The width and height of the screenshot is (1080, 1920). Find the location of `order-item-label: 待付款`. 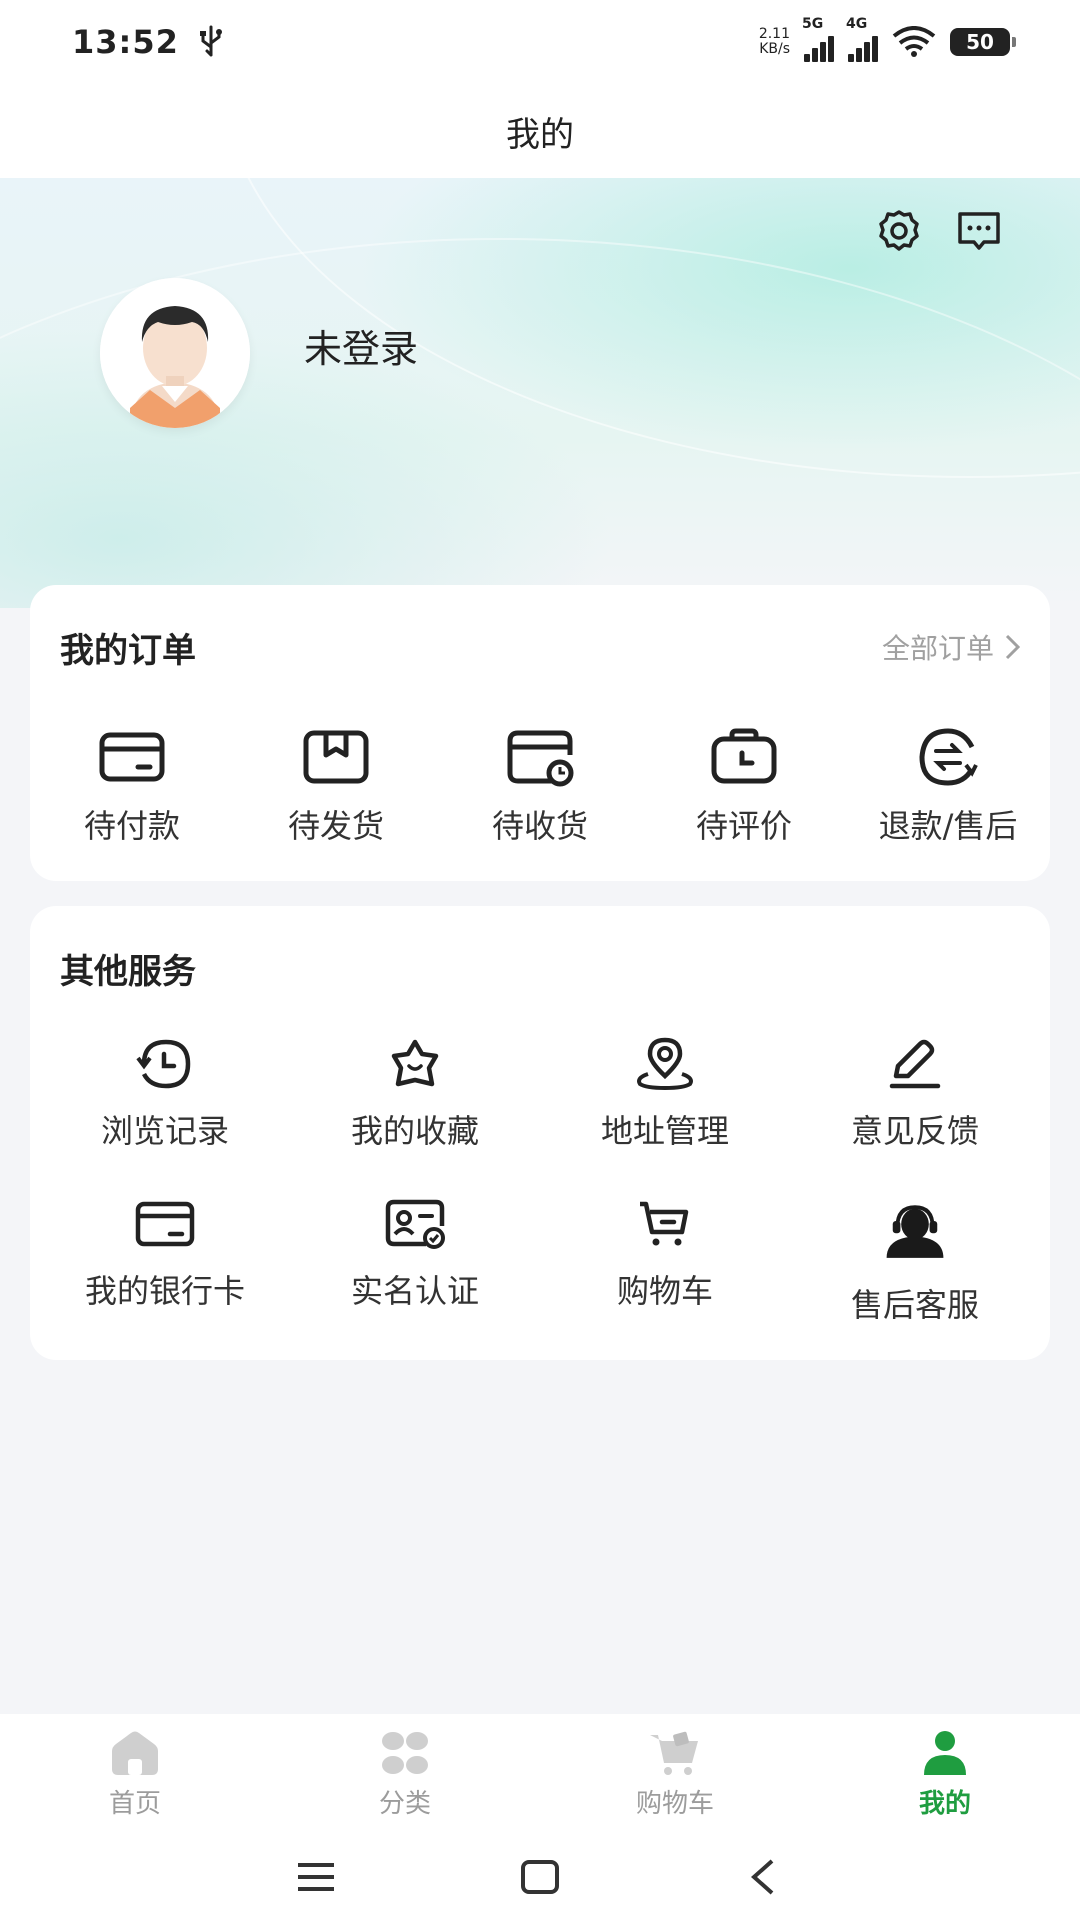

order-item-label: 待付款 is located at coordinates (131, 826).